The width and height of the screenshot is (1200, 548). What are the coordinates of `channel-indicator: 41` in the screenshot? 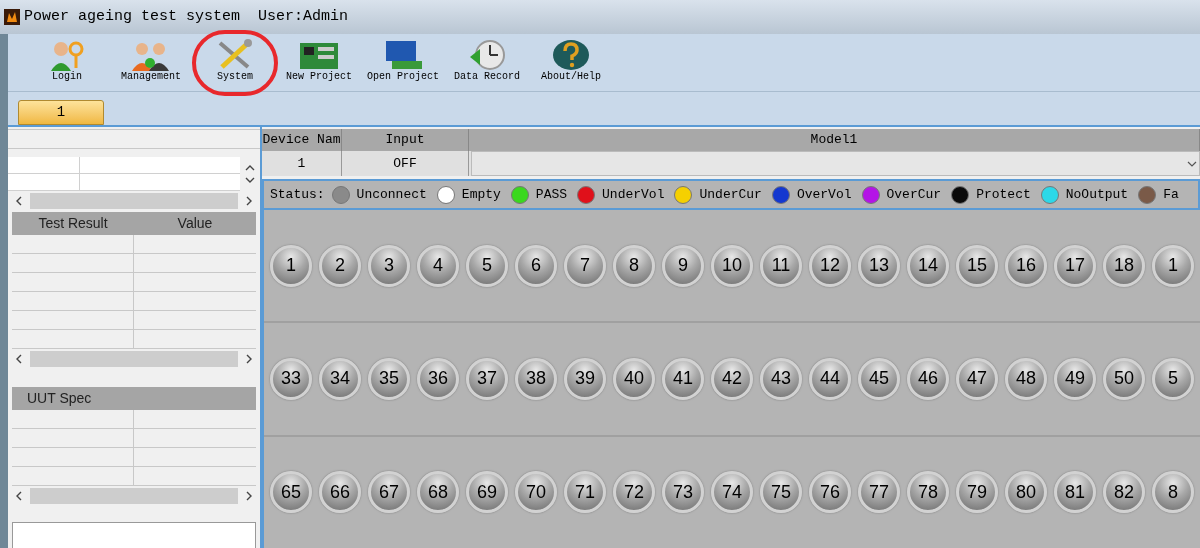 It's located at (683, 379).